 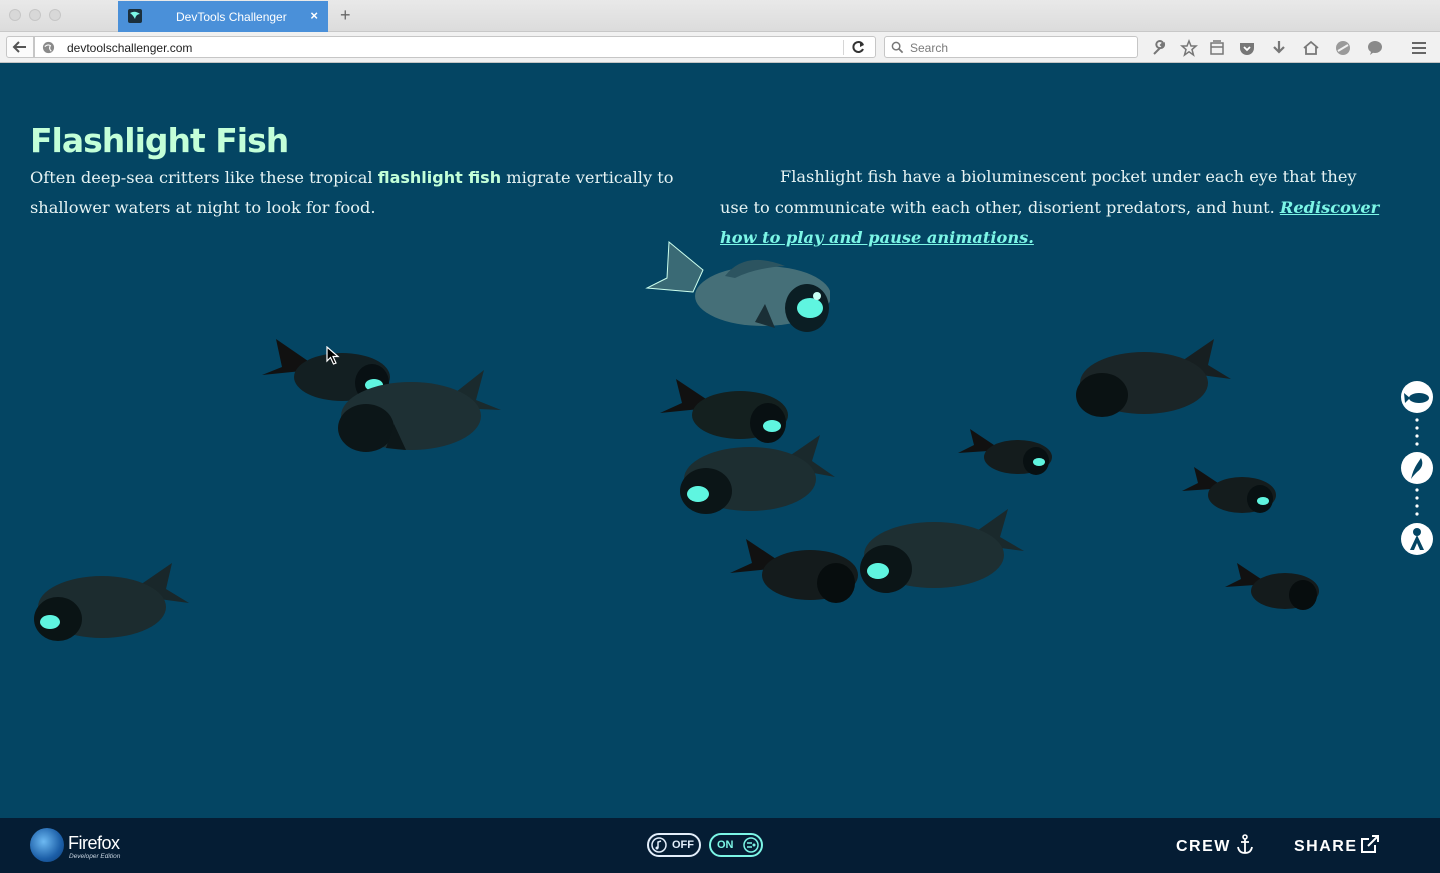 I want to click on back-button, so click(x=20, y=47).